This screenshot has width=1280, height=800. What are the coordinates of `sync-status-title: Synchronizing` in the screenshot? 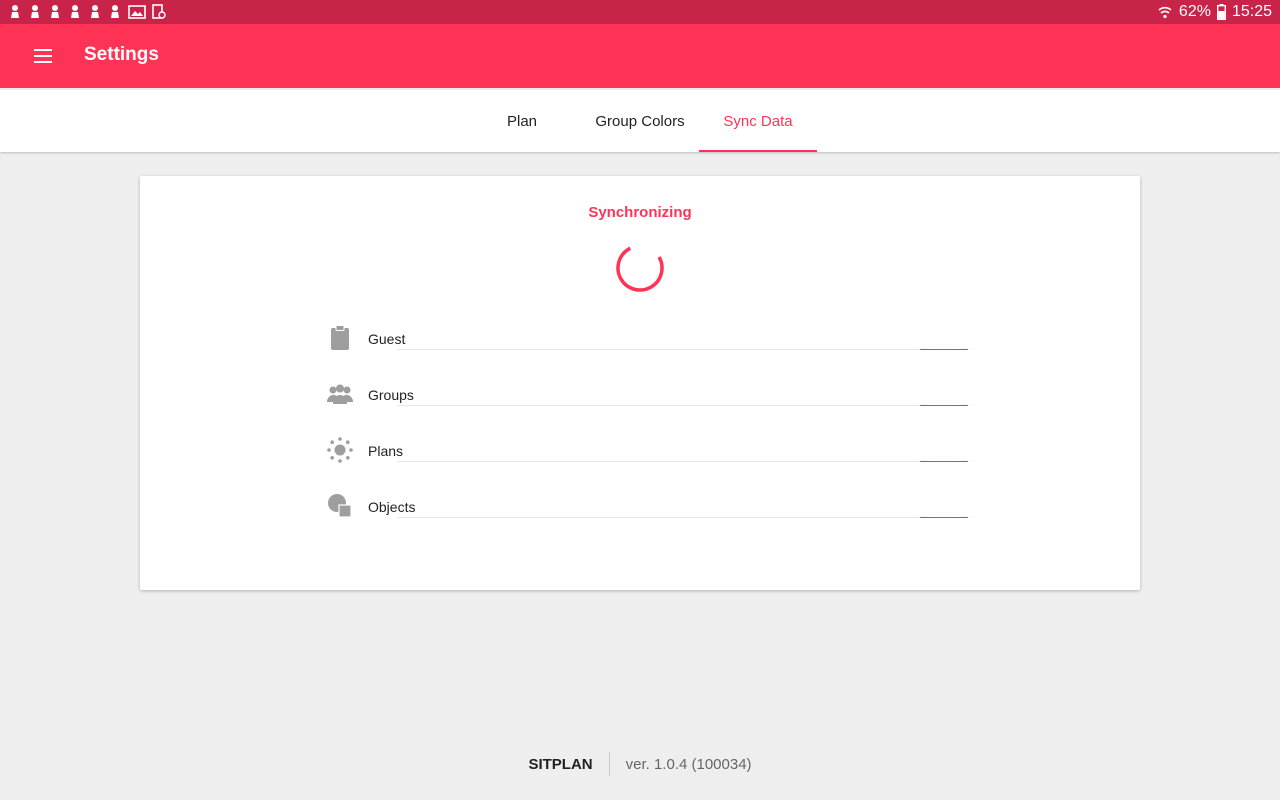 It's located at (640, 212).